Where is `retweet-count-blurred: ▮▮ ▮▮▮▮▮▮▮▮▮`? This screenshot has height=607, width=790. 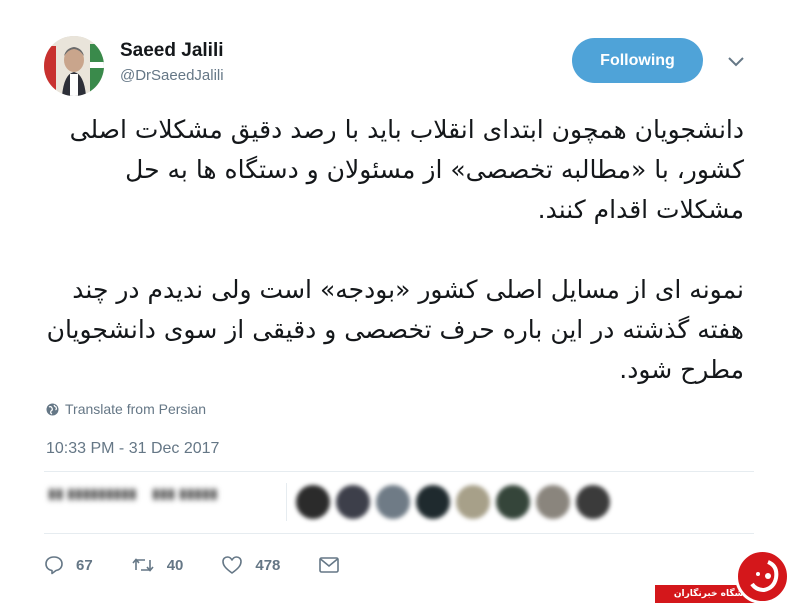 retweet-count-blurred: ▮▮ ▮▮▮▮▮▮▮▮▮ is located at coordinates (92, 493).